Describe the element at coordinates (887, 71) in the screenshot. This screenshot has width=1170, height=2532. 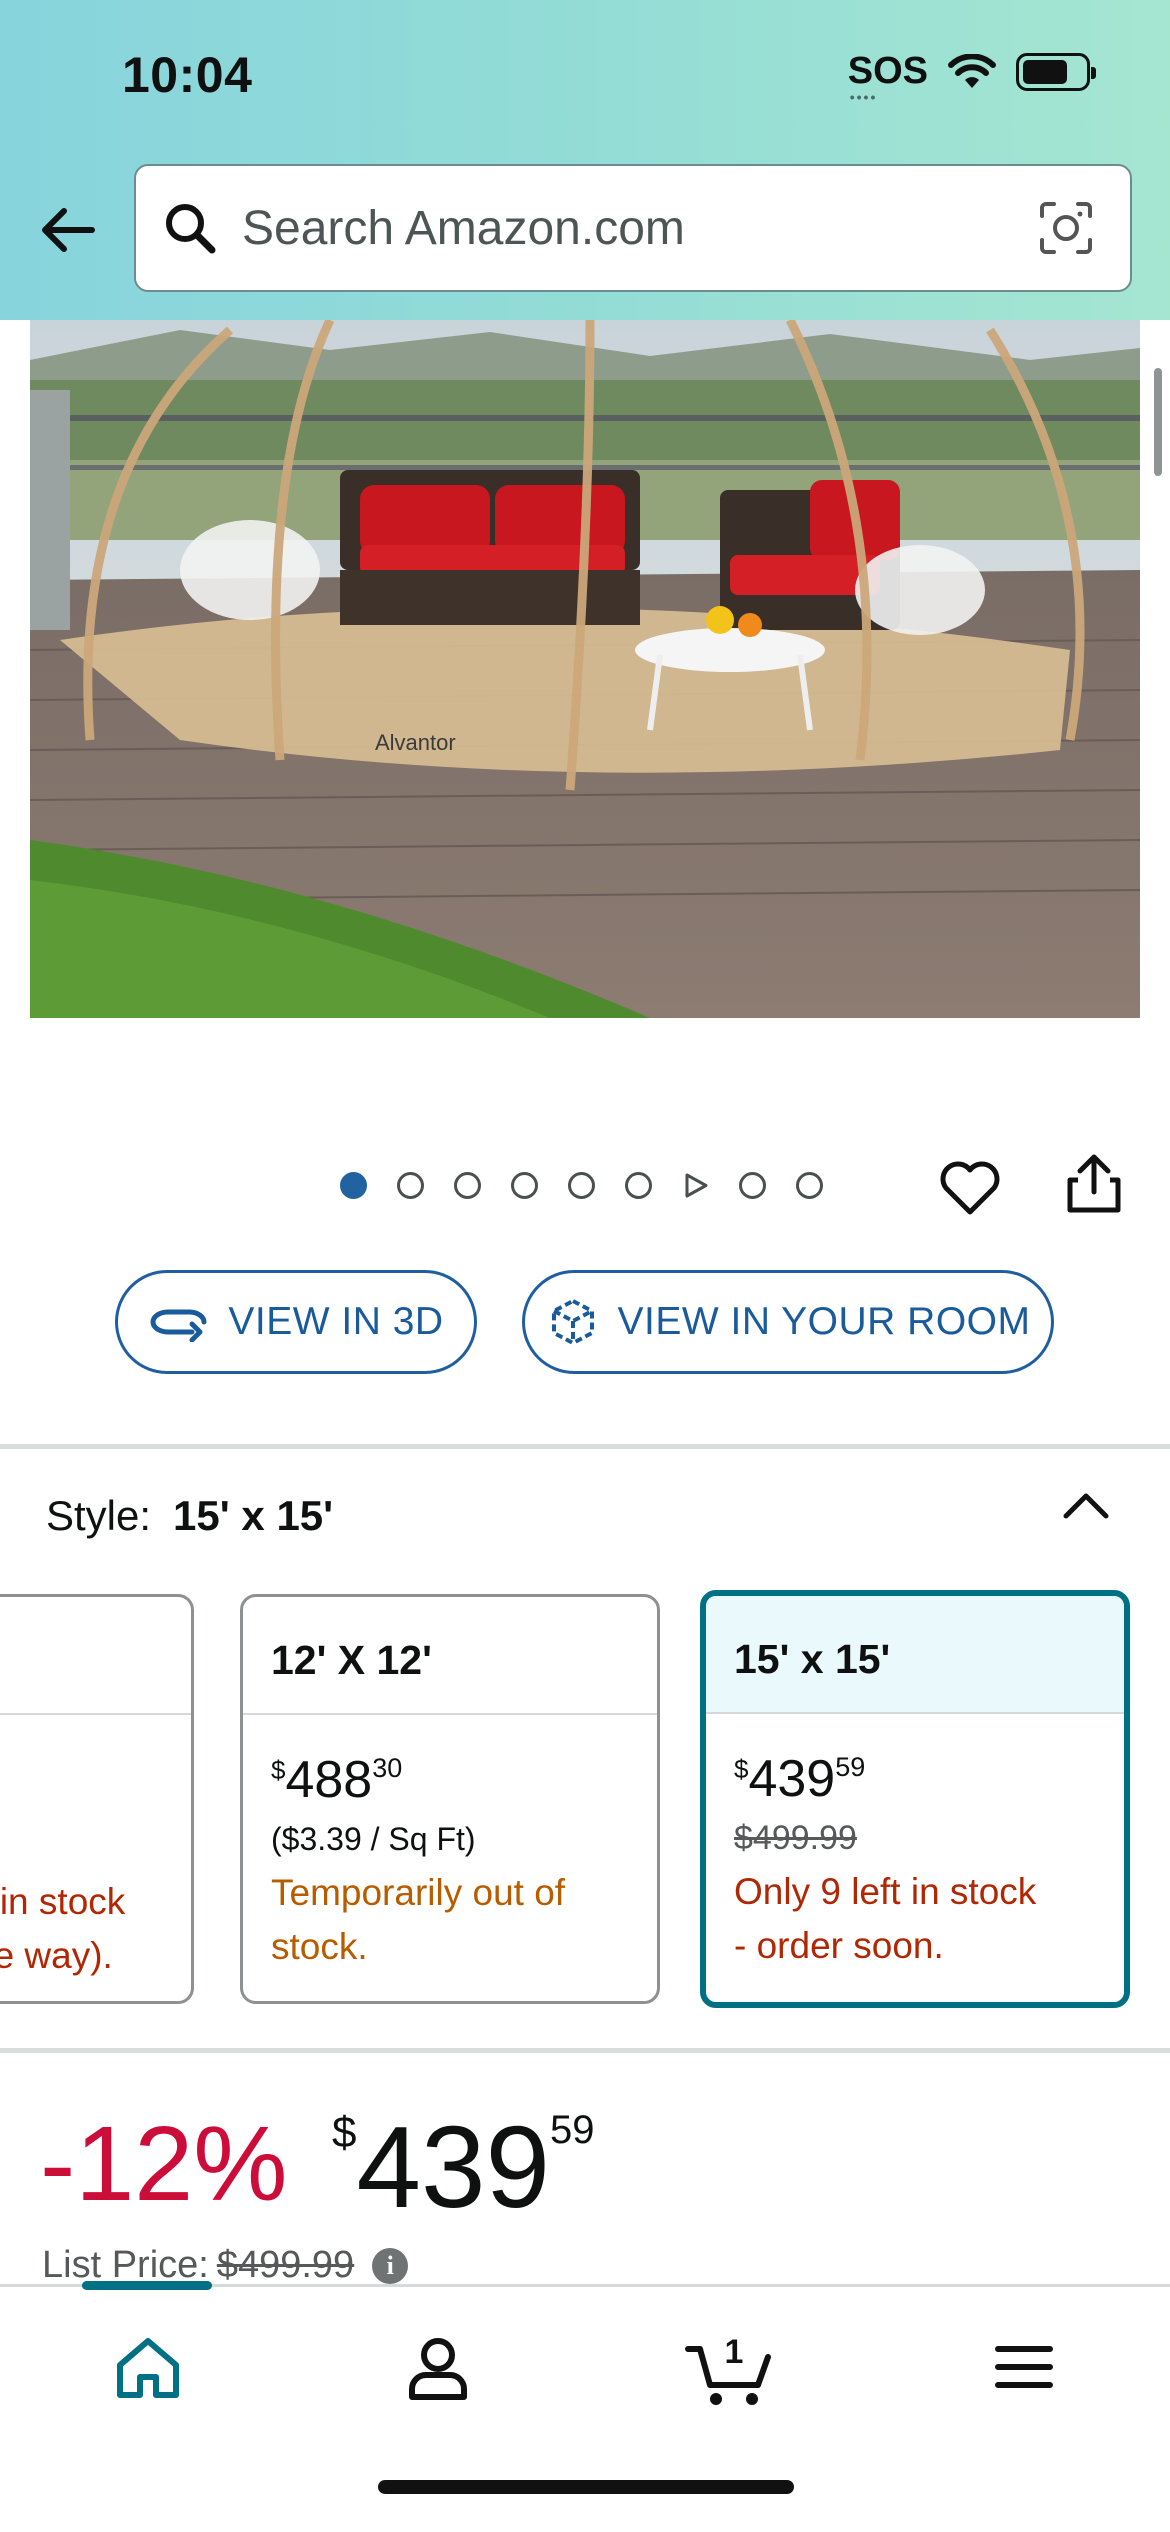
I see `sos-text: SOS` at that location.